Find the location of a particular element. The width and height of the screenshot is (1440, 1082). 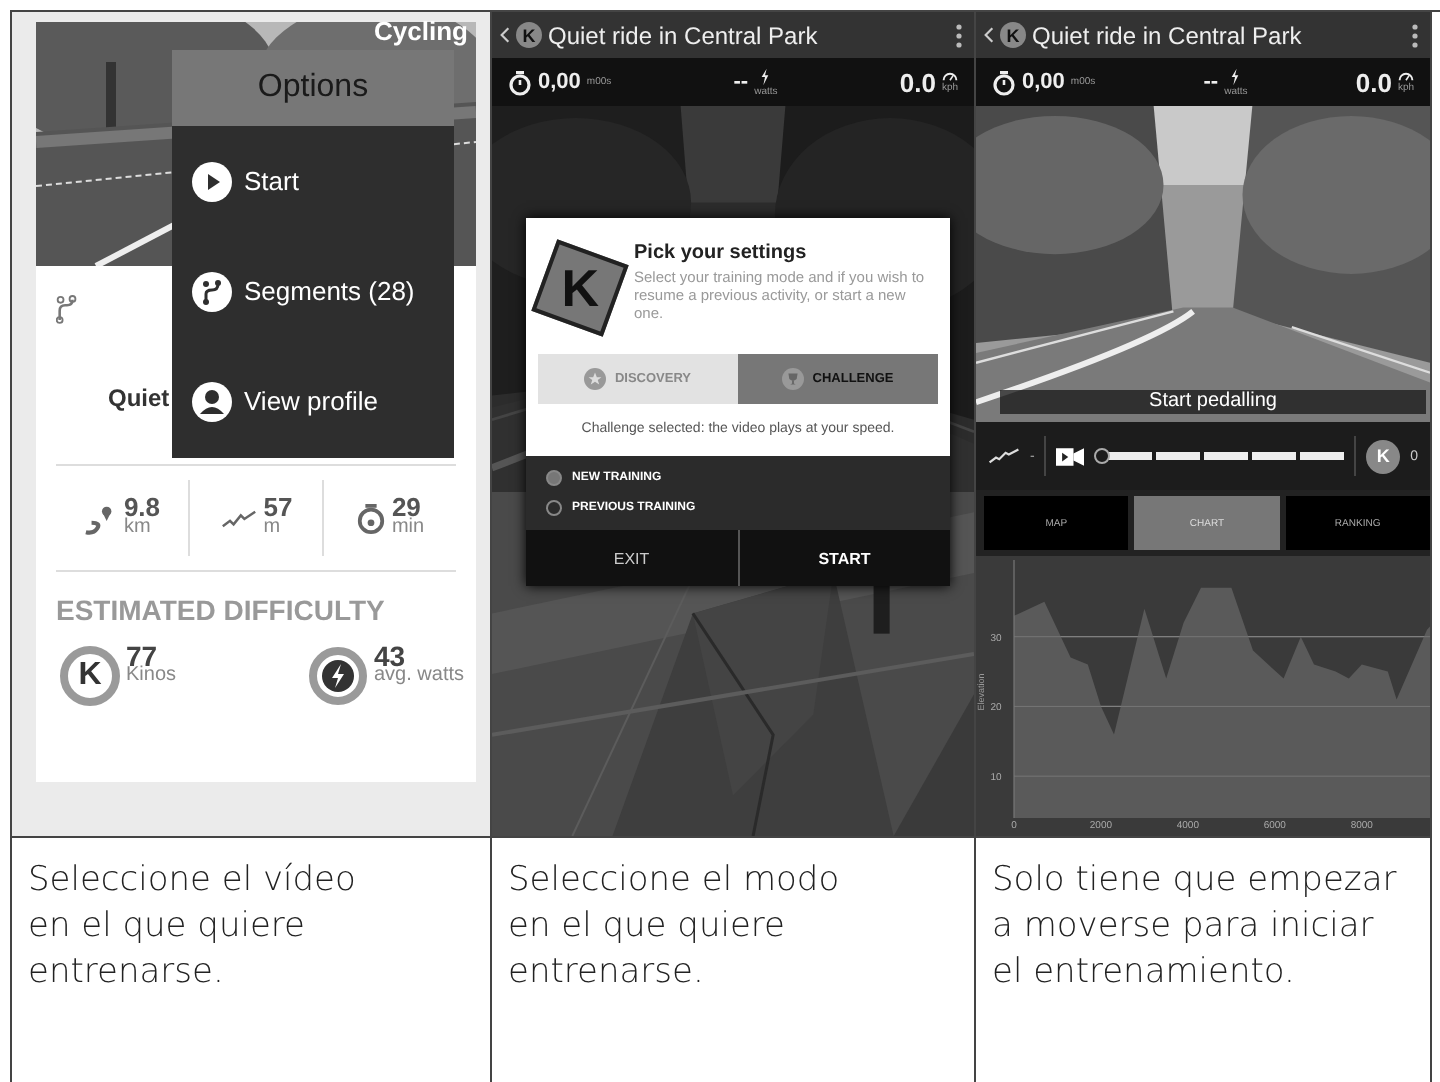

profile-icon is located at coordinates (212, 401).